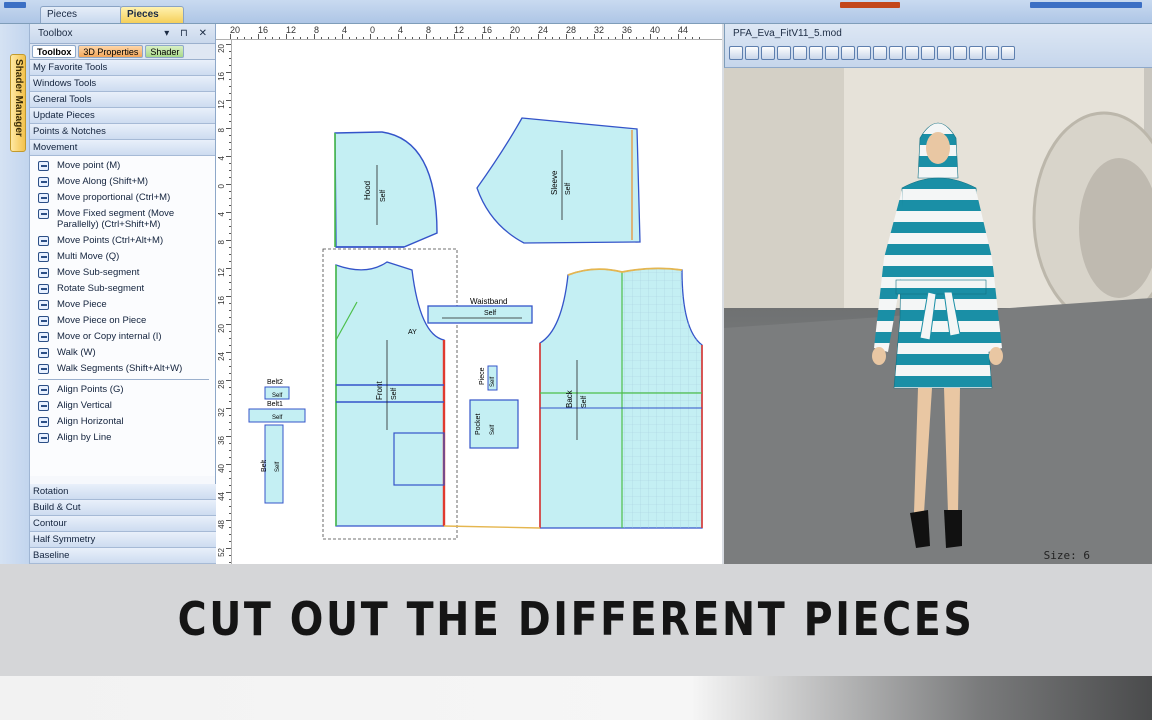 The height and width of the screenshot is (720, 1152). What do you see at coordinates (277, 441) in the screenshot?
I see `belt-pieces: Belt2 Self Belt1 Self Belt Self` at bounding box center [277, 441].